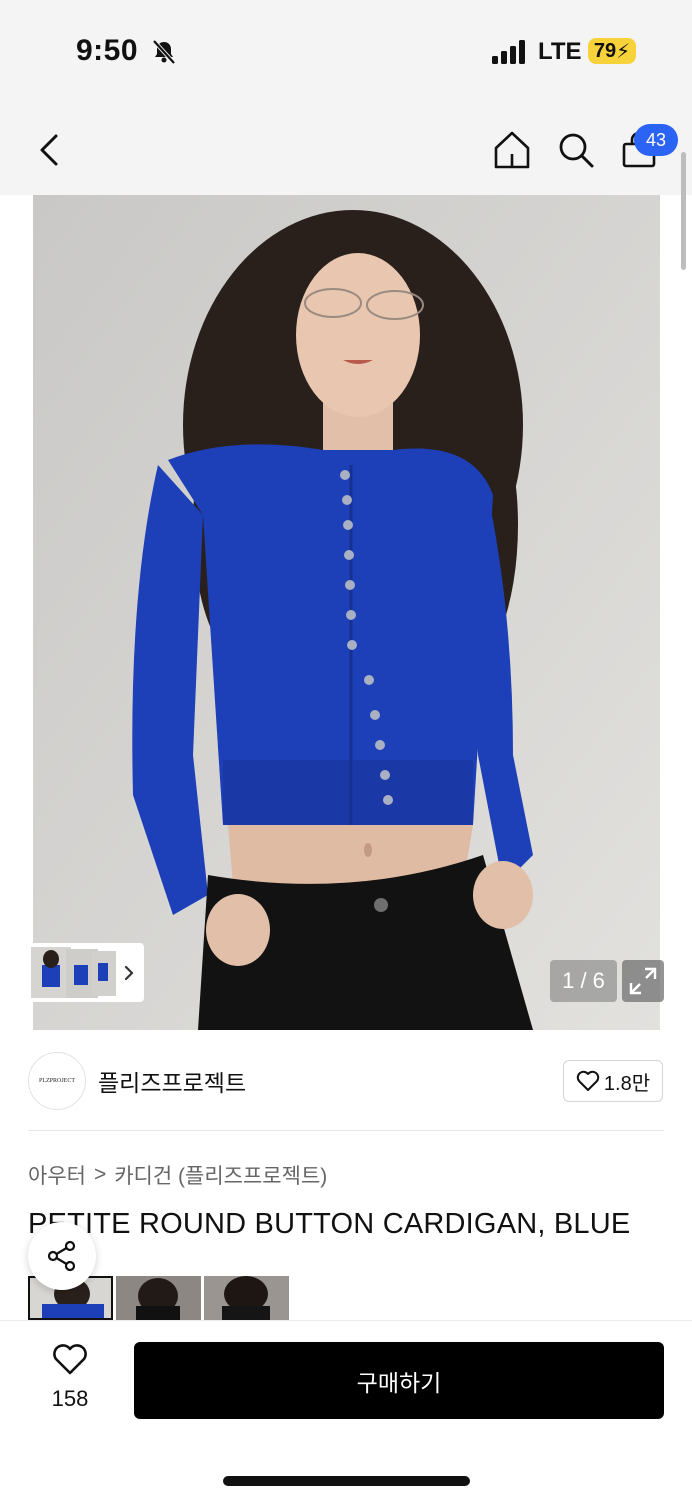 This screenshot has width=692, height=1501. I want to click on status-time: 9:50, so click(107, 50).